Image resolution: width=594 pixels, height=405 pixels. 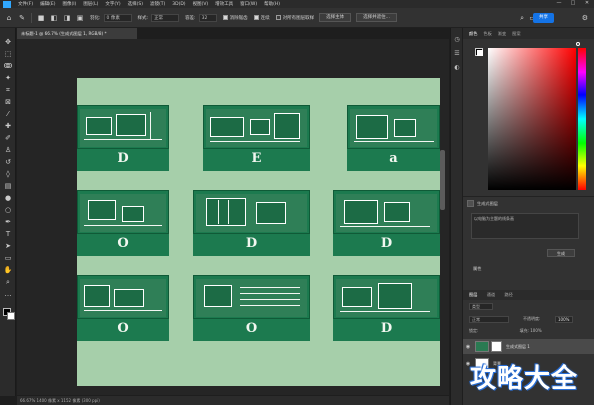 I want to click on pen-tool-icon: ✒, so click(x=8, y=222).